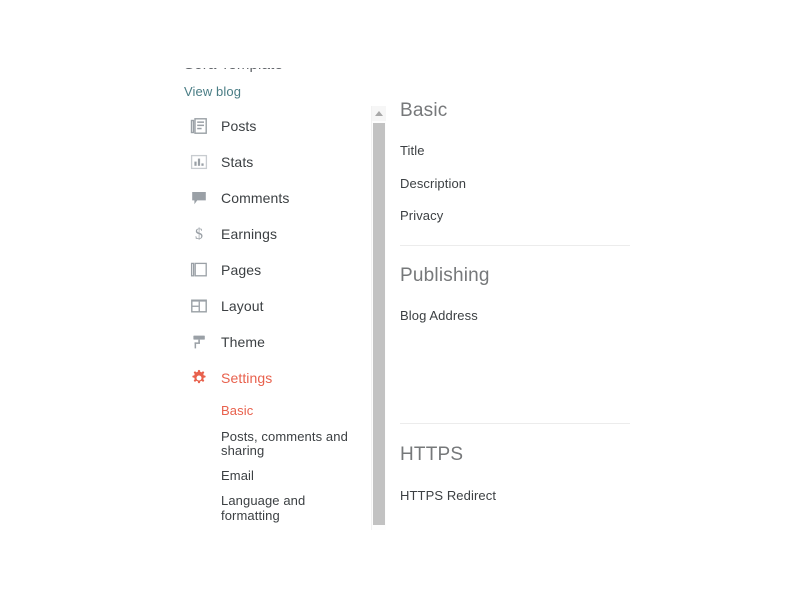 The height and width of the screenshot is (600, 800). I want to click on setting-label: Blog Address, so click(439, 315).